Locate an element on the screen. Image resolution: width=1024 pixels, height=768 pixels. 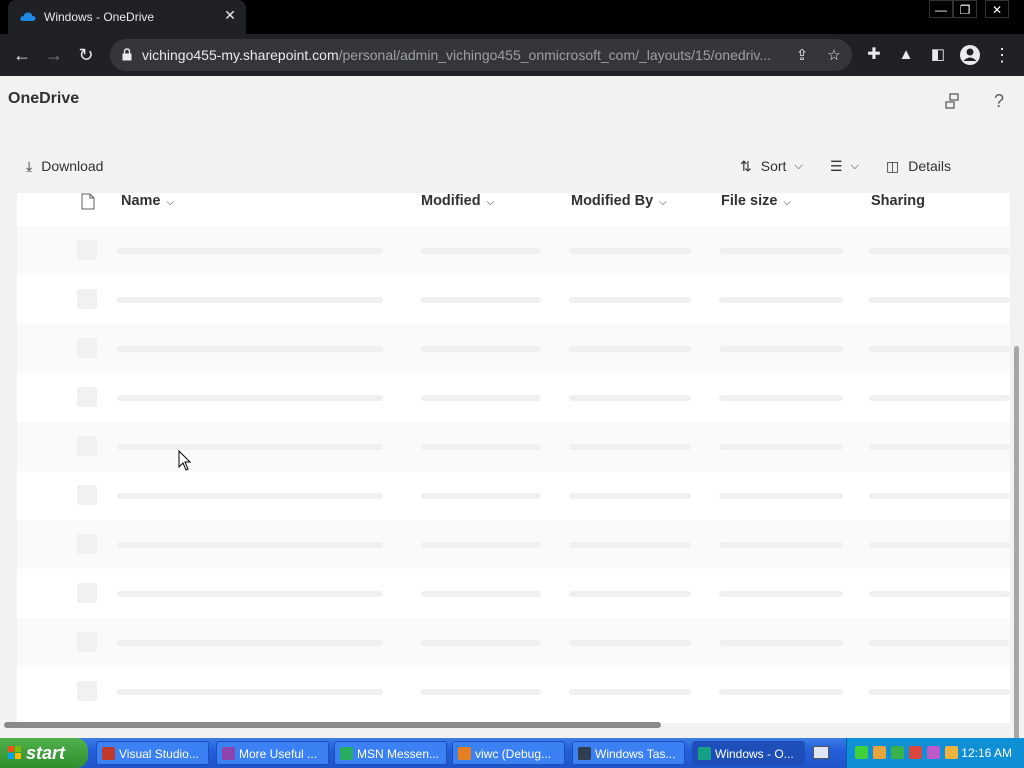
connections-icon is located at coordinates (952, 101).